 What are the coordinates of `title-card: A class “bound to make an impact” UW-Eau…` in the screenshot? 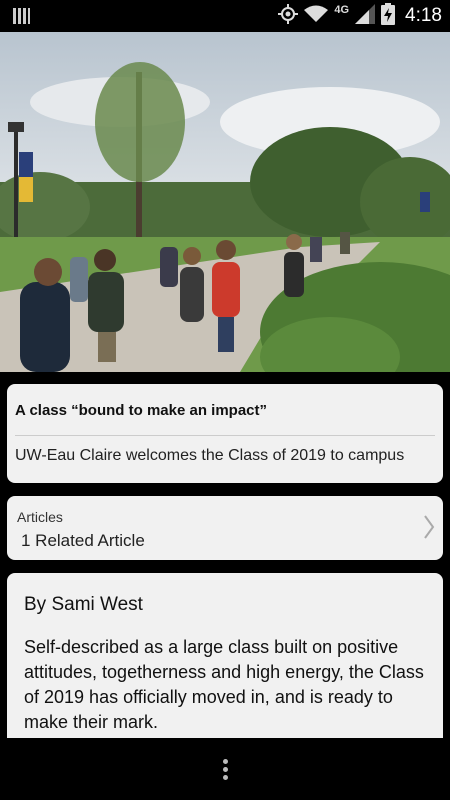 It's located at (225, 433).